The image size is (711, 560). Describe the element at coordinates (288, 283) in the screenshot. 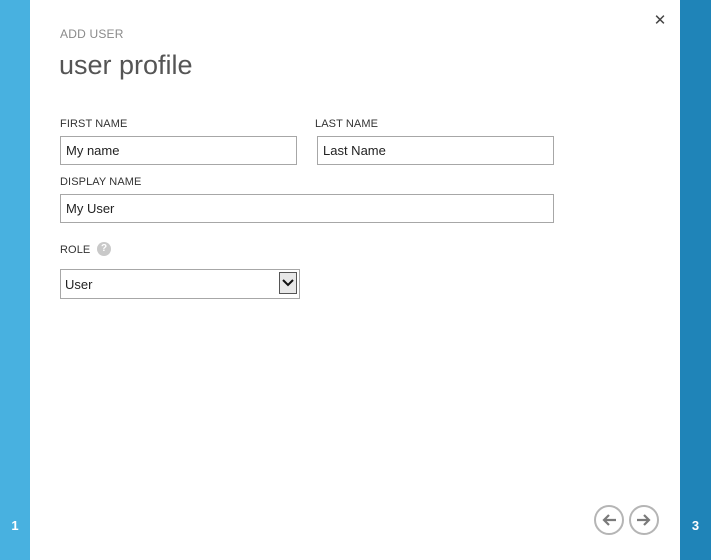

I see `chevron-down-icon` at that location.